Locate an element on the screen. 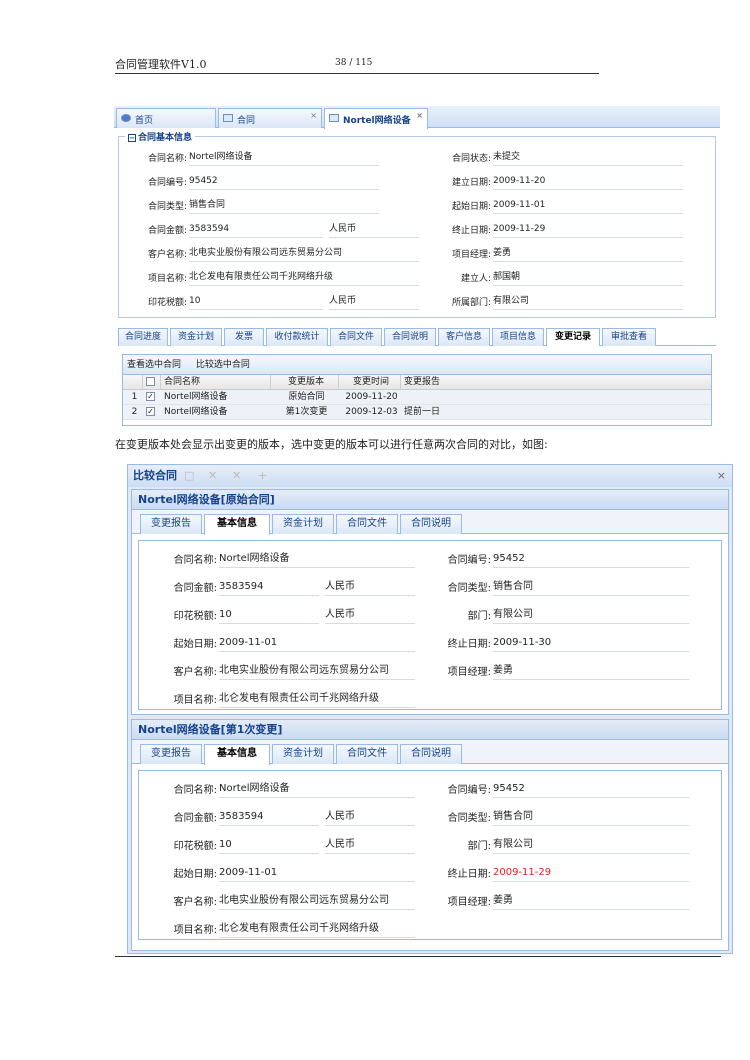 The width and height of the screenshot is (750, 1060). tab-project-info: 项目信息 is located at coordinates (518, 337).